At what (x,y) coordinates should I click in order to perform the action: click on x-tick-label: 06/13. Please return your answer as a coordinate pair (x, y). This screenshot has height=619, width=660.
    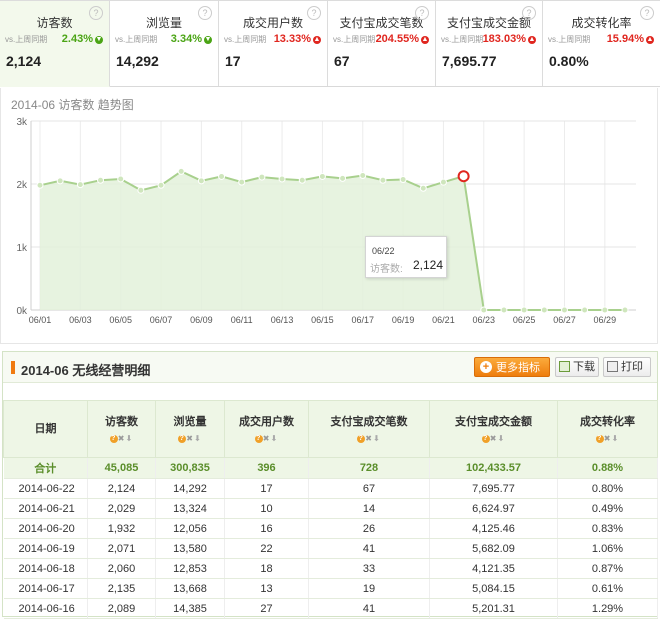
    Looking at the image, I should click on (282, 320).